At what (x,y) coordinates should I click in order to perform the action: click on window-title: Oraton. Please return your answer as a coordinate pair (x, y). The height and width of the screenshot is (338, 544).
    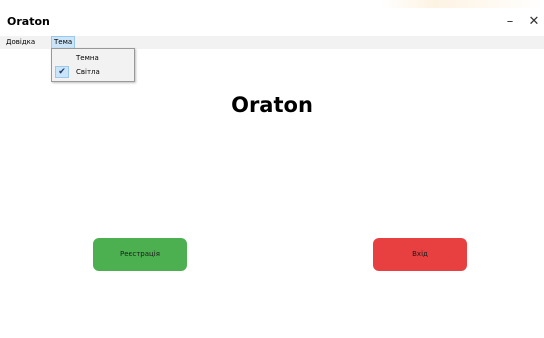
    Looking at the image, I should click on (28, 21).